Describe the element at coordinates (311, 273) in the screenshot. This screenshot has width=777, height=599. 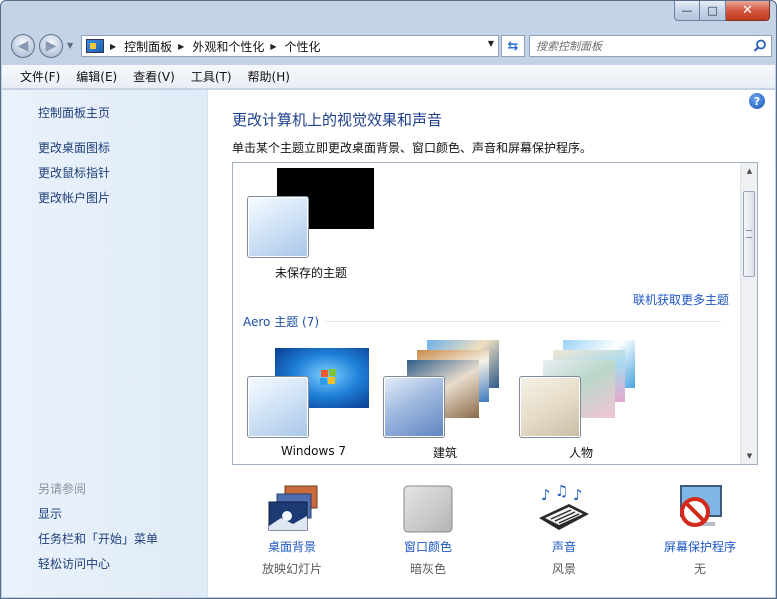
I see `theme-label: 未保存的主题` at that location.